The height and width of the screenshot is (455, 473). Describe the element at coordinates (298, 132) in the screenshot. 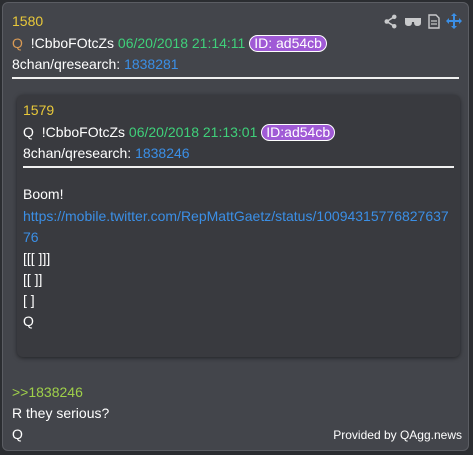

I see `quoted-id-badge: ID:ad54cb` at that location.